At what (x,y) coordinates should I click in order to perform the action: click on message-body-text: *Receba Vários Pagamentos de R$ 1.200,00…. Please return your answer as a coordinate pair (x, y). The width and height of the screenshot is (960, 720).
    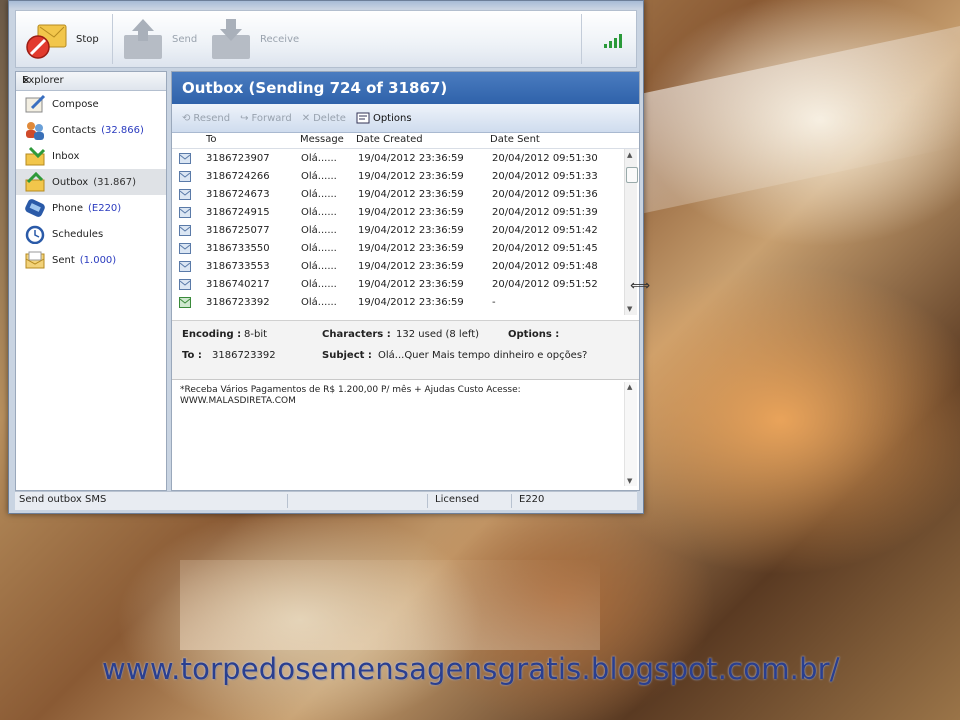
    Looking at the image, I should click on (350, 395).